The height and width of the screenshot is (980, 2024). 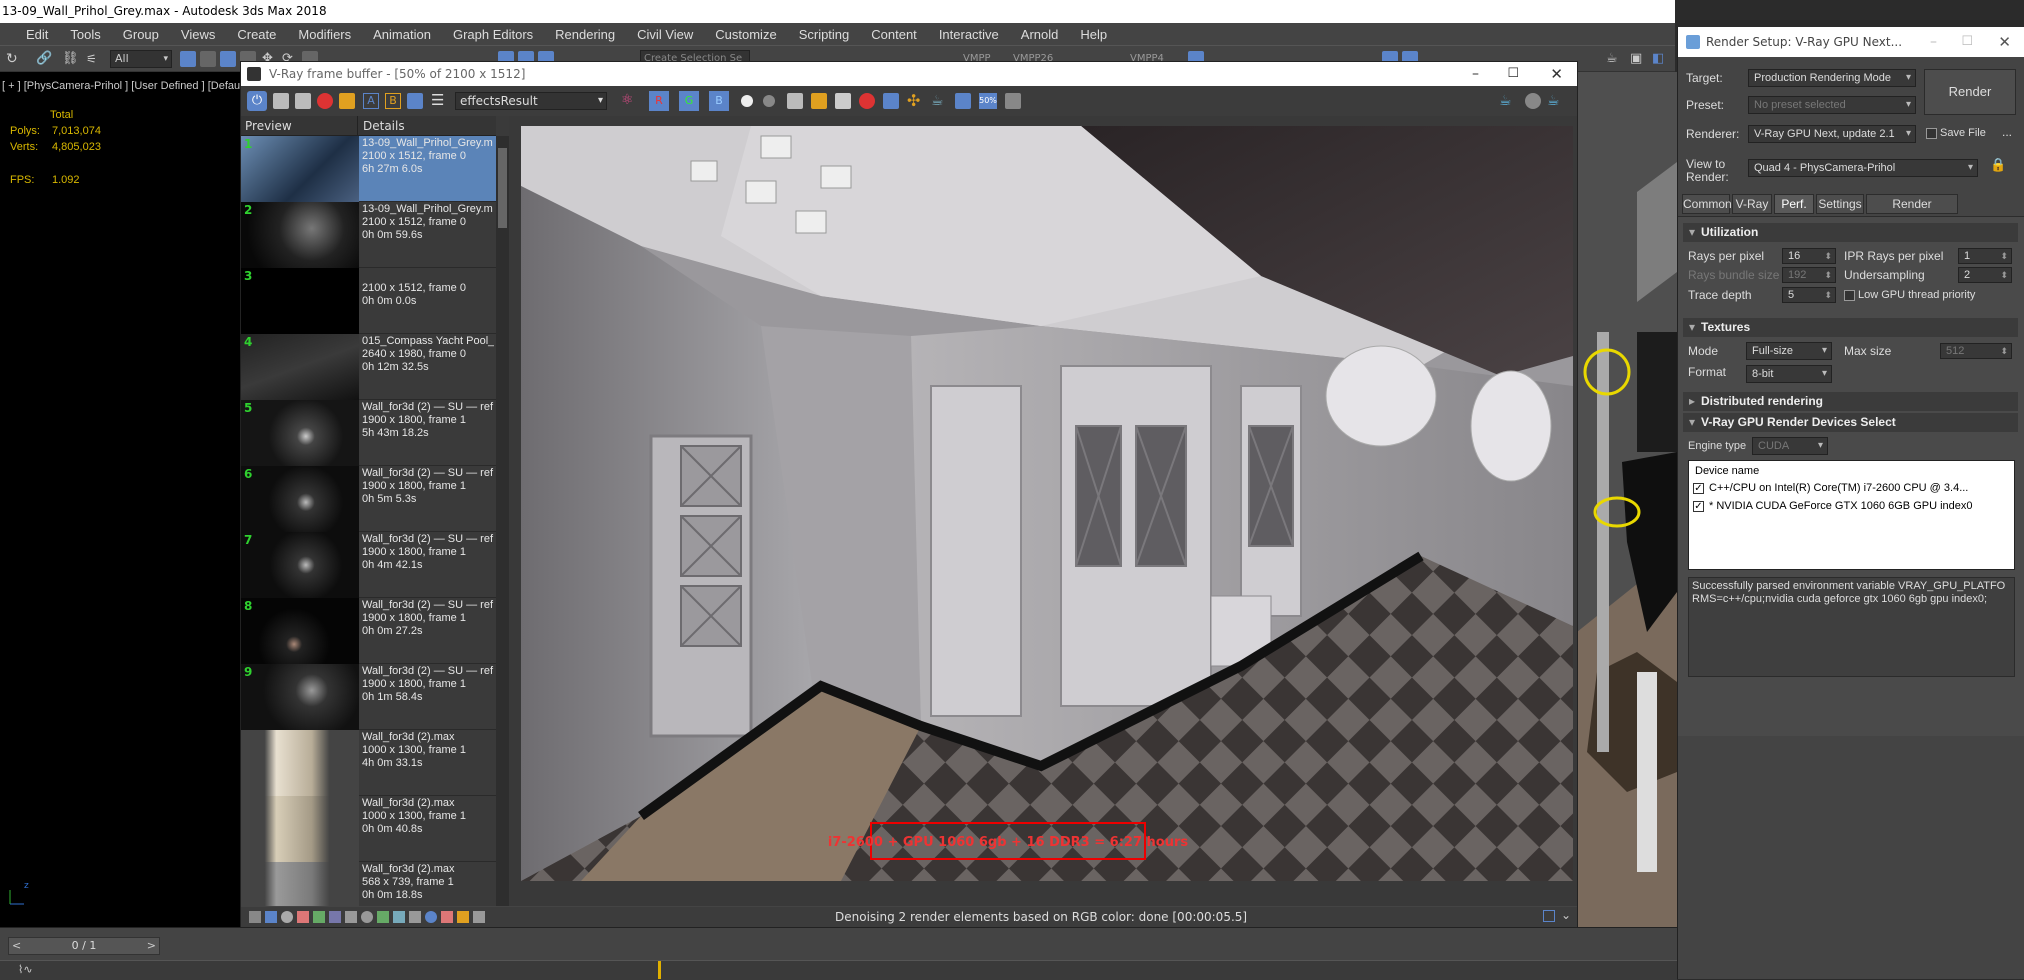 What do you see at coordinates (371, 101) in the screenshot?
I see `compare-a-icon: A` at bounding box center [371, 101].